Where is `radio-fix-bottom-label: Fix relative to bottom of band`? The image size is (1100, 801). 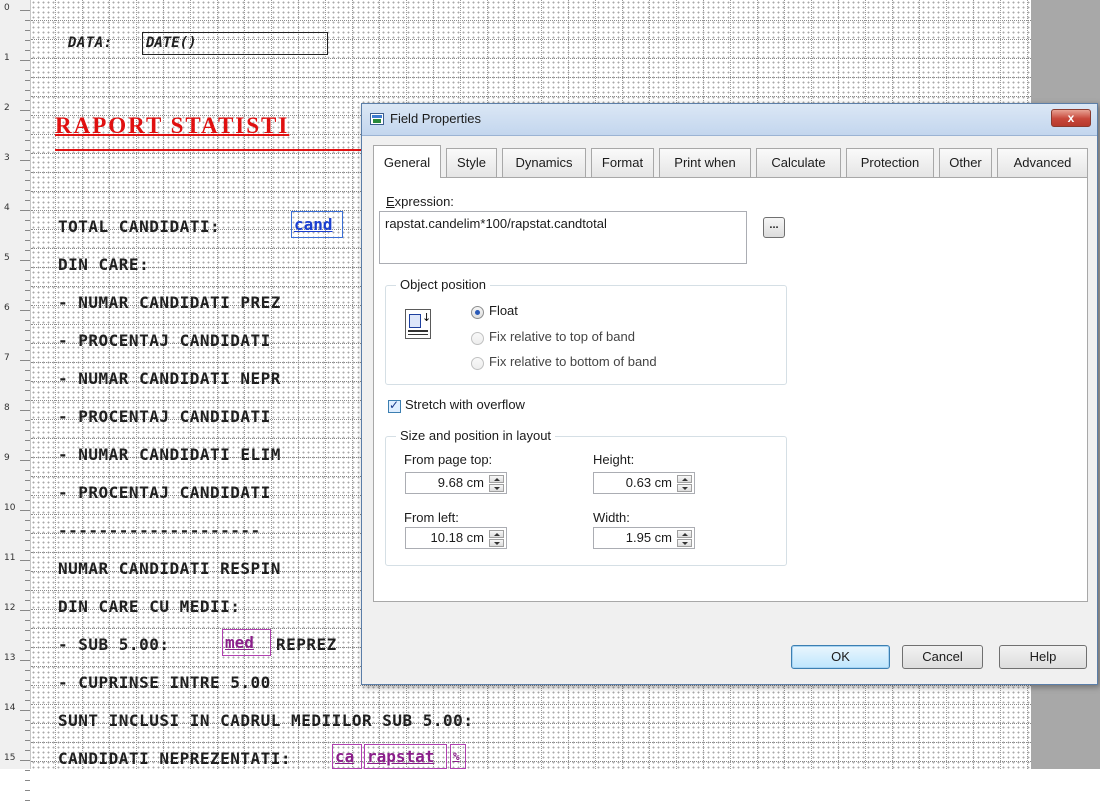
radio-fix-bottom-label: Fix relative to bottom of band is located at coordinates (573, 361).